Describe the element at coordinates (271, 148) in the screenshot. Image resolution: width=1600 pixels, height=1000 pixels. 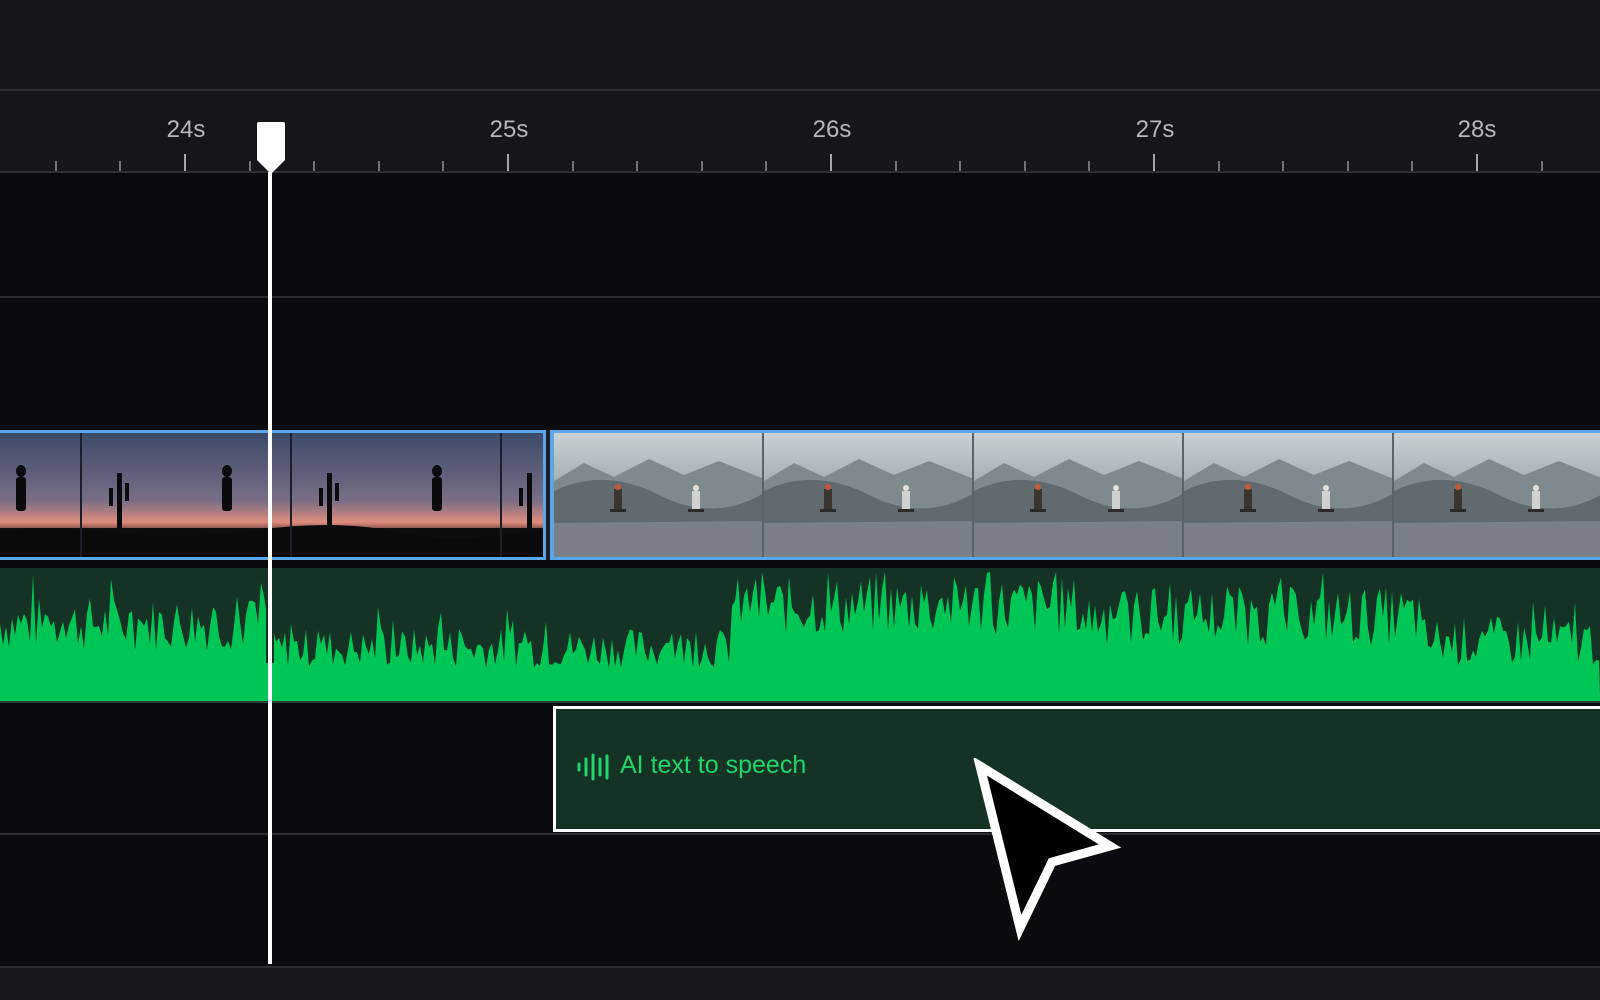
I see `playhead-marker-icon` at that location.